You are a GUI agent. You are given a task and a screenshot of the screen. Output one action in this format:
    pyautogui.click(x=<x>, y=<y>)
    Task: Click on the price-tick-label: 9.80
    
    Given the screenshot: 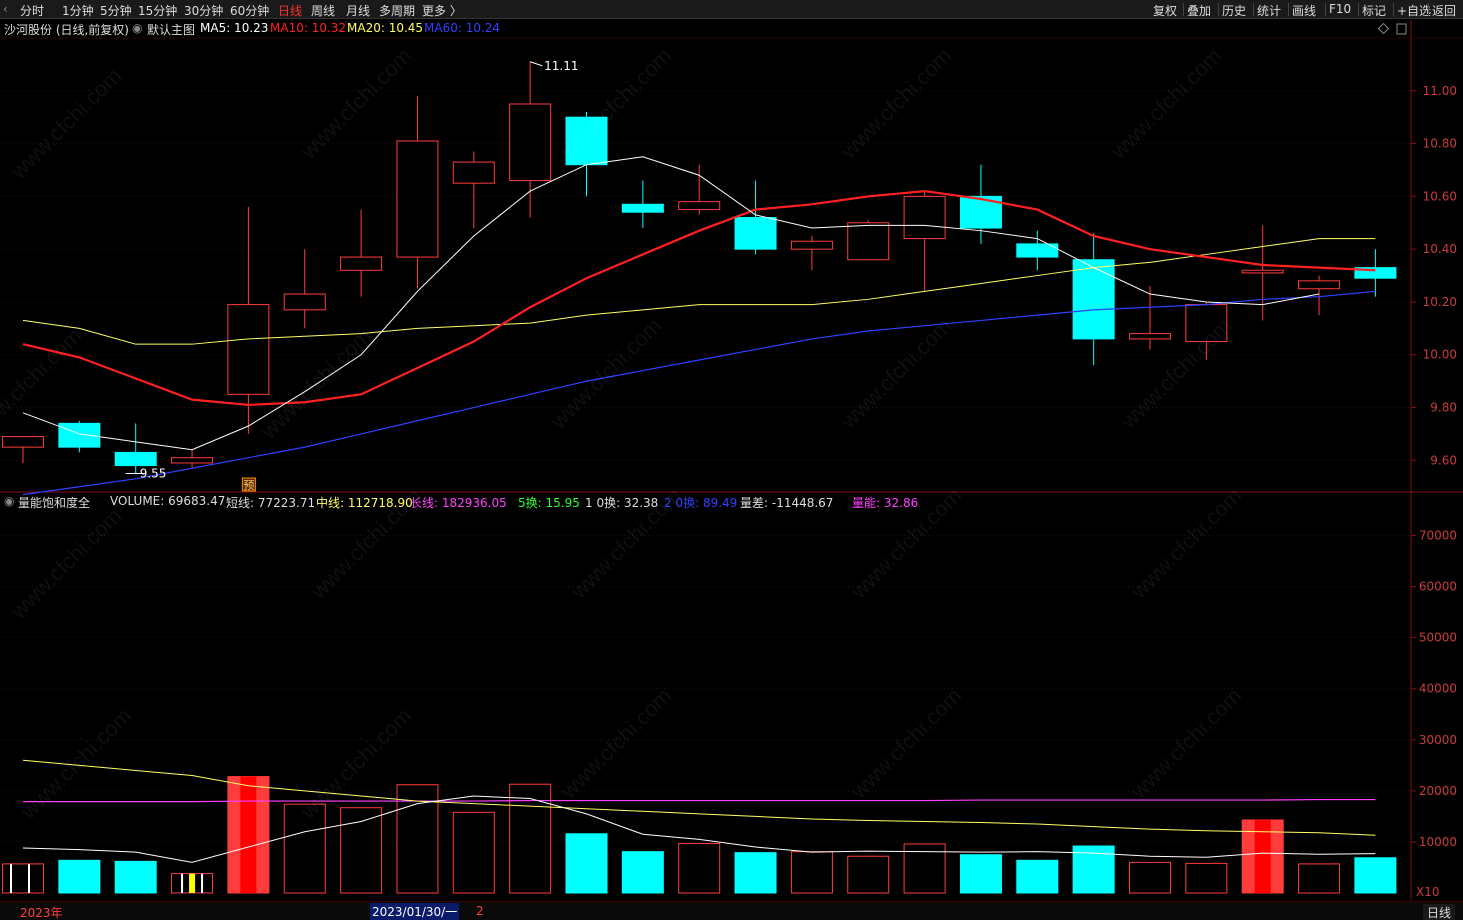 What is the action you would take?
    pyautogui.click(x=1443, y=408)
    